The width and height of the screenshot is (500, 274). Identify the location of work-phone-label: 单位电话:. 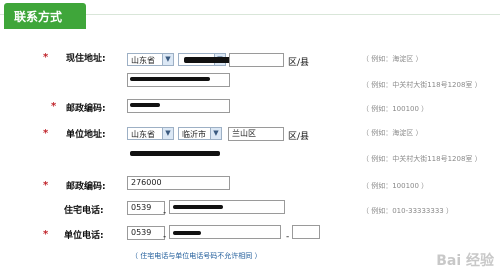
(84, 236).